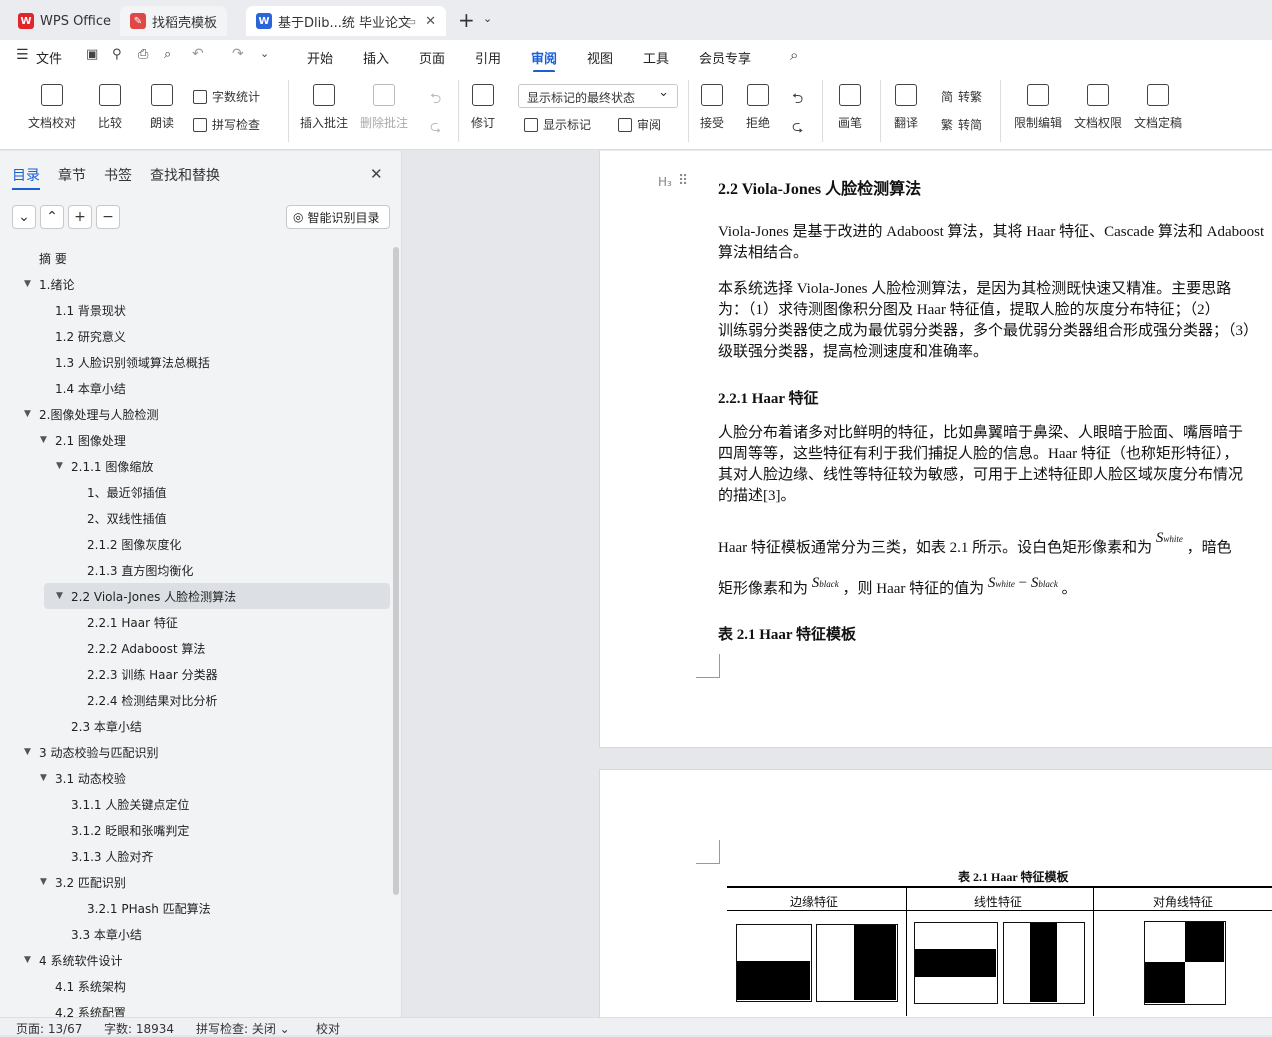  Describe the element at coordinates (143, 54) in the screenshot. I see `print-icon: ⎙` at that location.